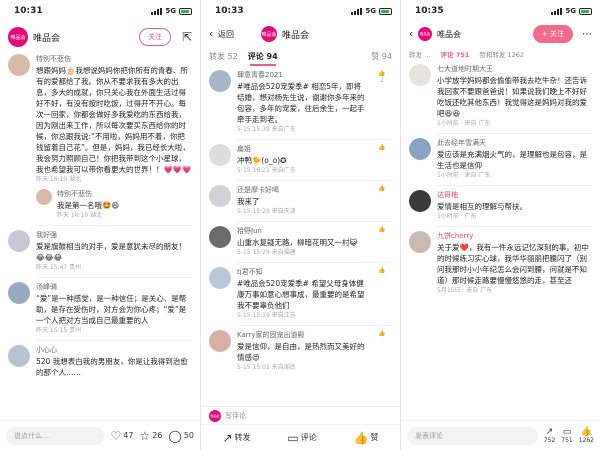 This screenshot has height=450, width=600. What do you see at coordinates (514, 69) in the screenshot?
I see `username: 七大道地时期大王` at bounding box center [514, 69].